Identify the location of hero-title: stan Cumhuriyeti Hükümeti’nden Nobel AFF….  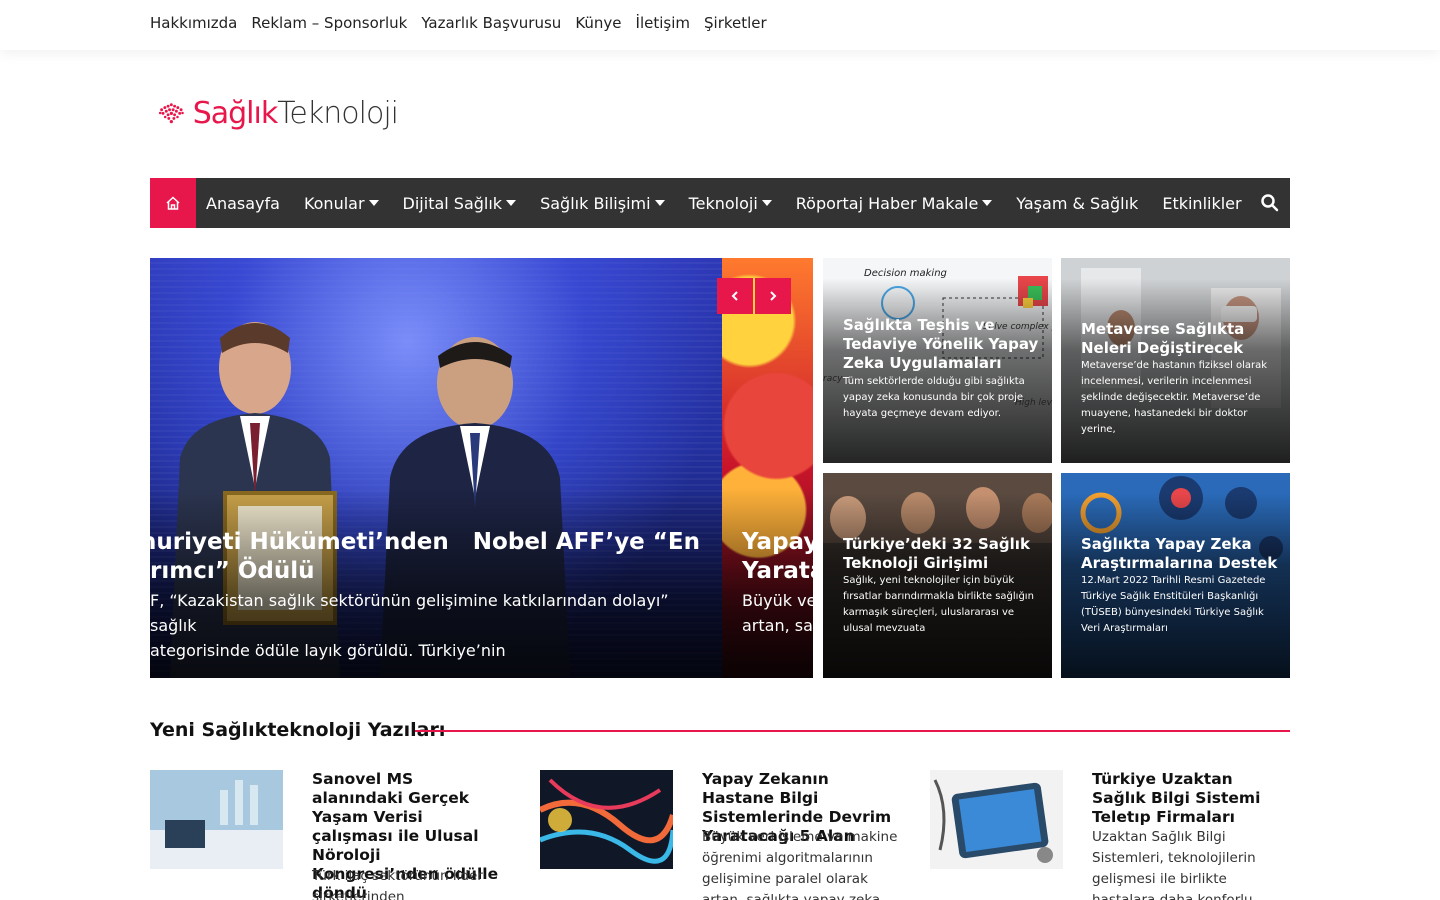
(425, 557).